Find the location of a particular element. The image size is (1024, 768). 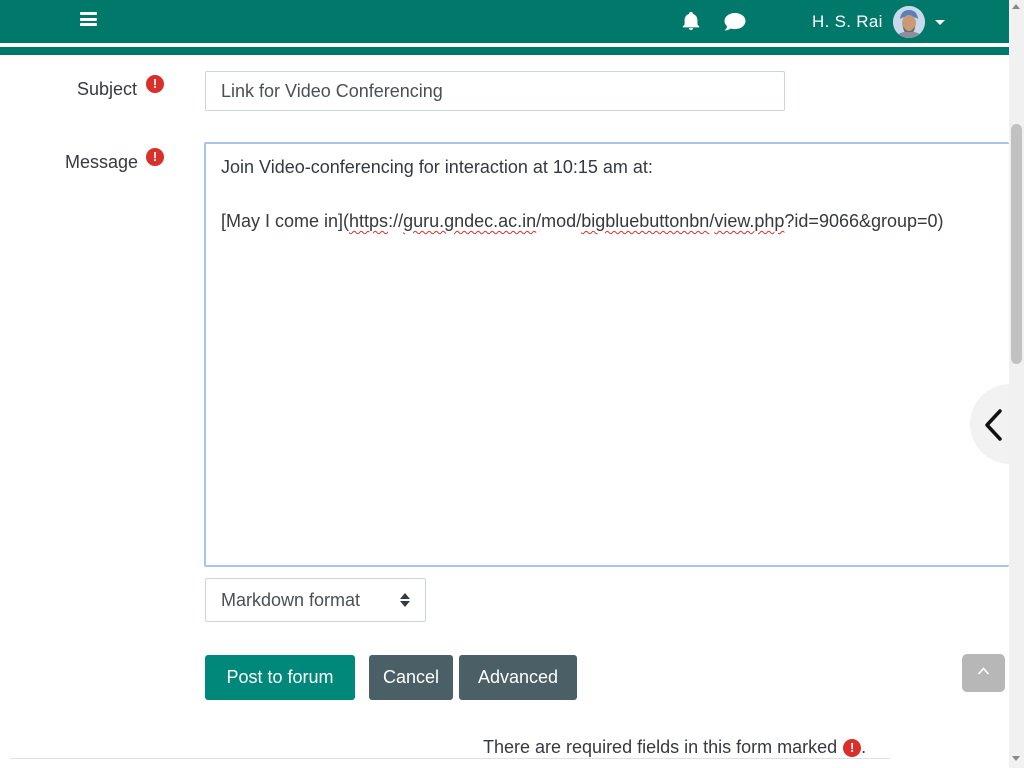

advanced-button: Advanced is located at coordinates (518, 677).